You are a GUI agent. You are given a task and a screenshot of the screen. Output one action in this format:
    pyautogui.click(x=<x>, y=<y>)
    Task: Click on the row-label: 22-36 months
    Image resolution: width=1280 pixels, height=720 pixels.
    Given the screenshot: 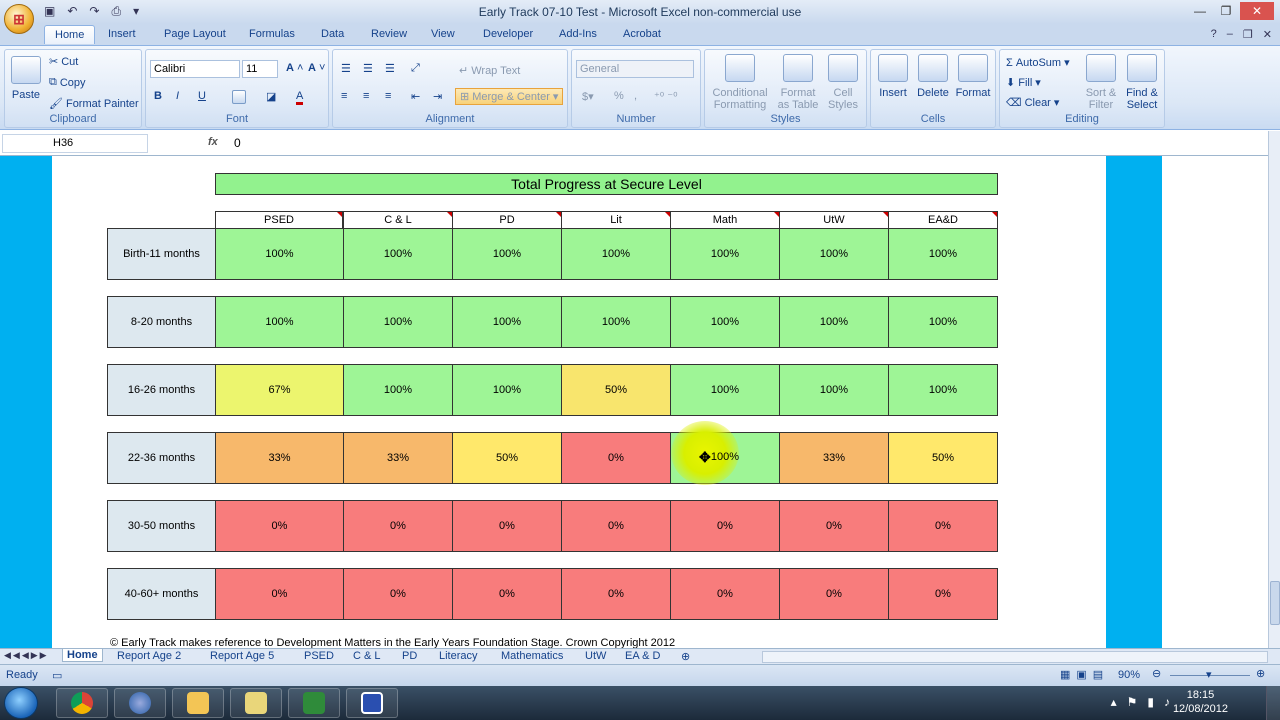 What is the action you would take?
    pyautogui.click(x=161, y=458)
    